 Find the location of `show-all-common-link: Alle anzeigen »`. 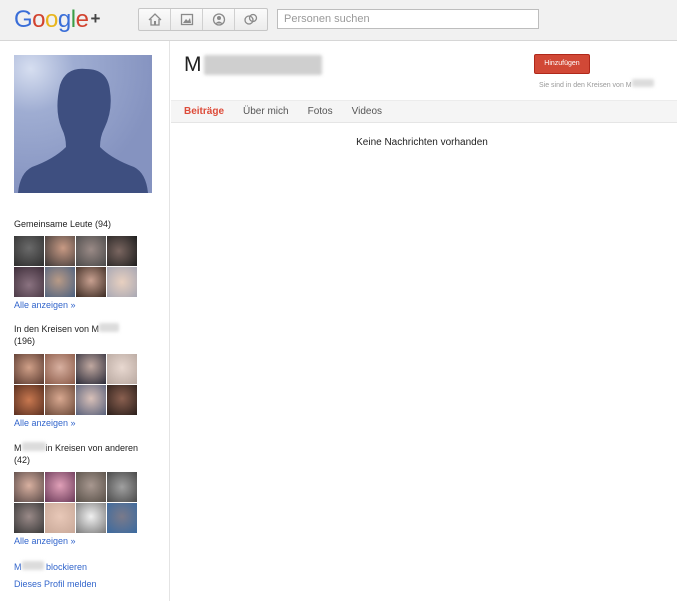

show-all-common-link: Alle anzeigen » is located at coordinates (45, 305).